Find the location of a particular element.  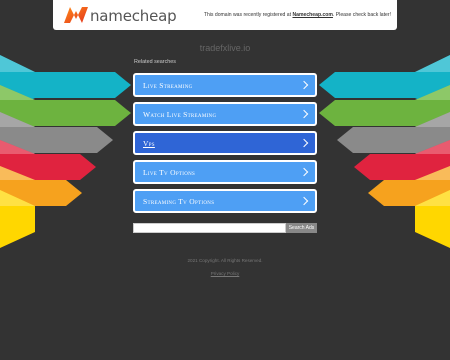

link-label: Live Tv Options is located at coordinates (169, 172).